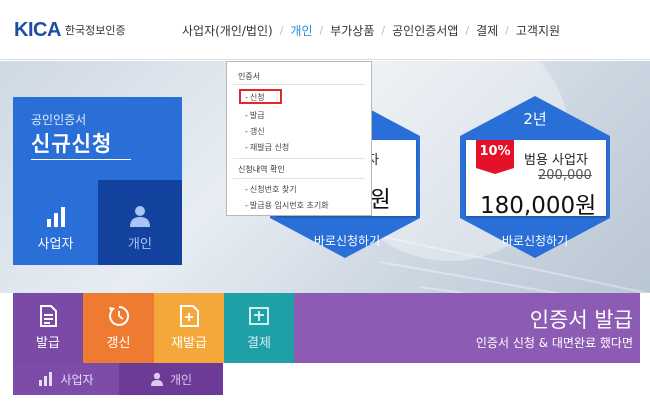  I want to click on service-issue: 발급, so click(48, 328).